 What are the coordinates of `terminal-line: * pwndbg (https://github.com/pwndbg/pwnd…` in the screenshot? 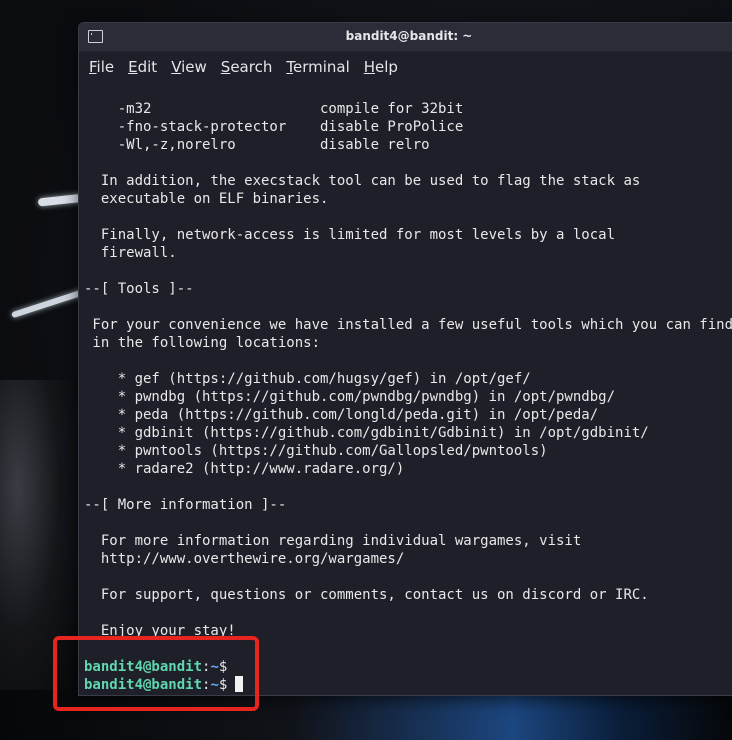 It's located at (350, 397).